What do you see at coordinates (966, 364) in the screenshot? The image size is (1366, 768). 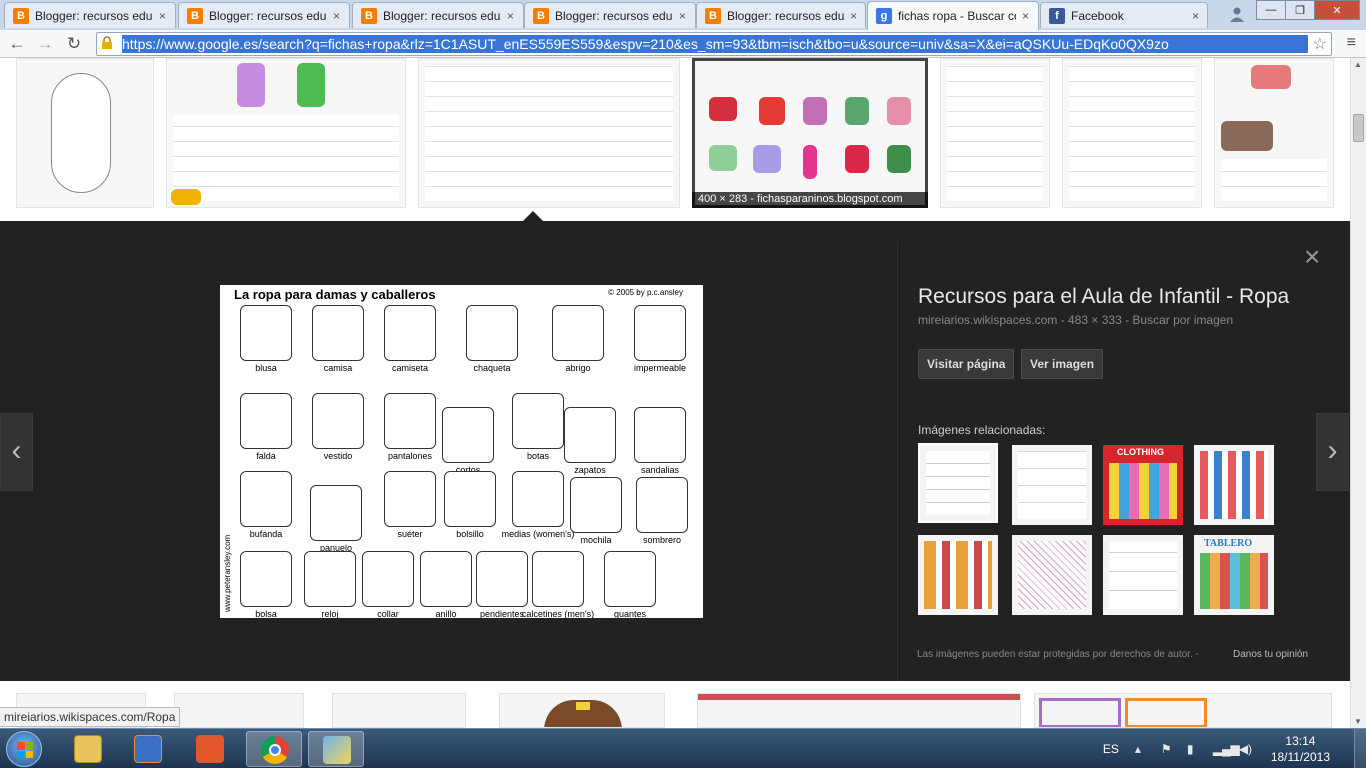 I see `visit-page-button: Visitar página` at bounding box center [966, 364].